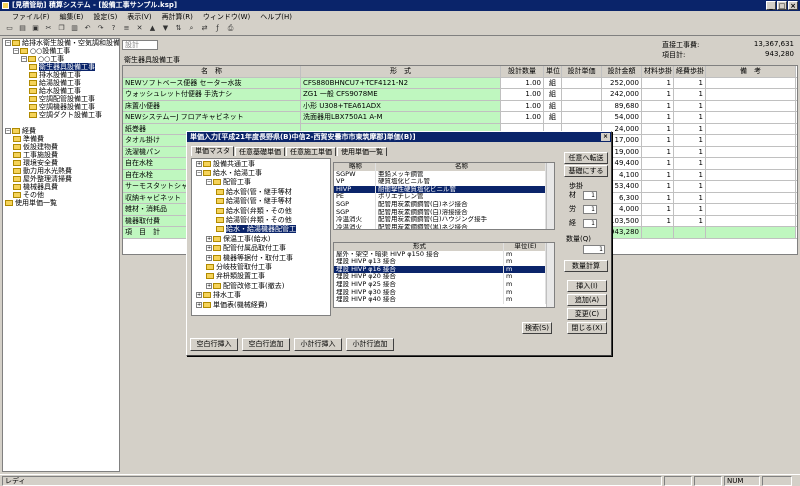  Describe the element at coordinates (61, 131) in the screenshot. I see `tree-node: − 経費` at that location.